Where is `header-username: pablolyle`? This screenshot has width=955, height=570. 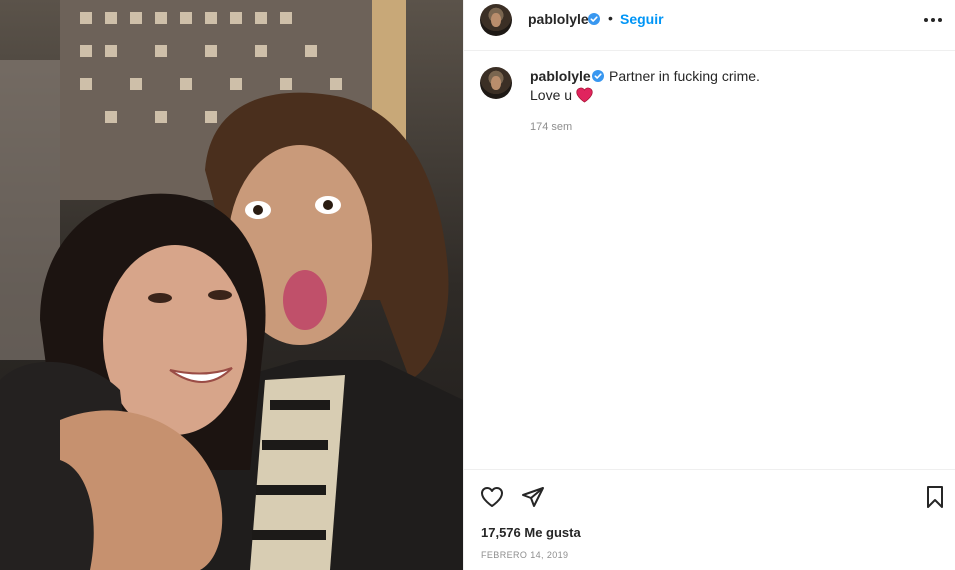
header-username: pablolyle is located at coordinates (558, 19).